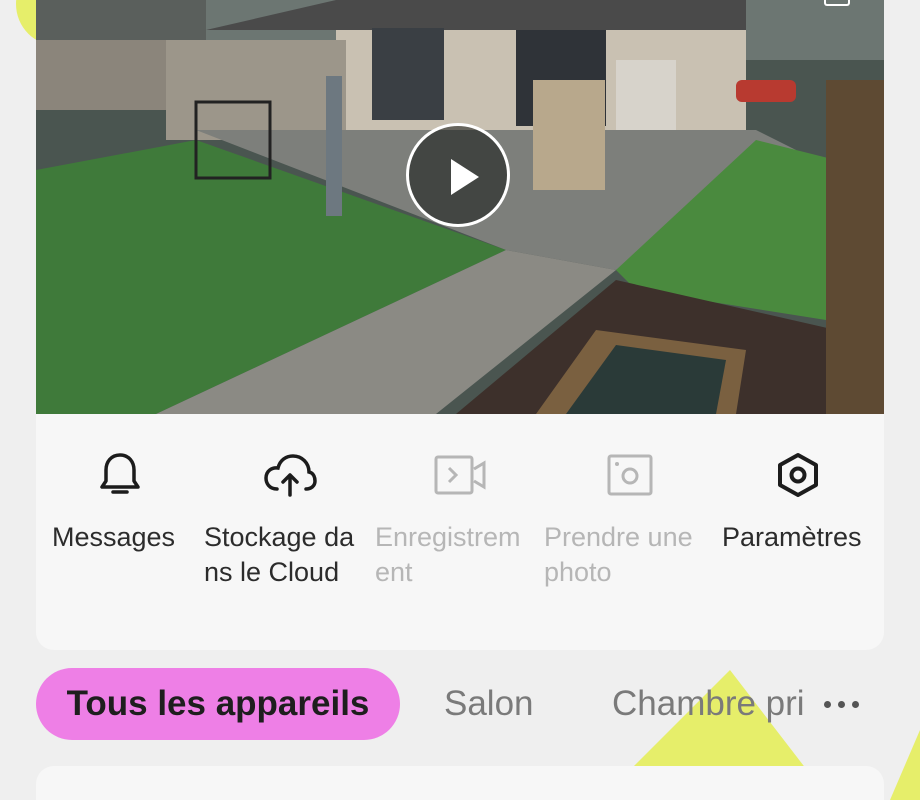 This screenshot has height=800, width=920. Describe the element at coordinates (290, 475) in the screenshot. I see `cloud-upload-icon` at that location.